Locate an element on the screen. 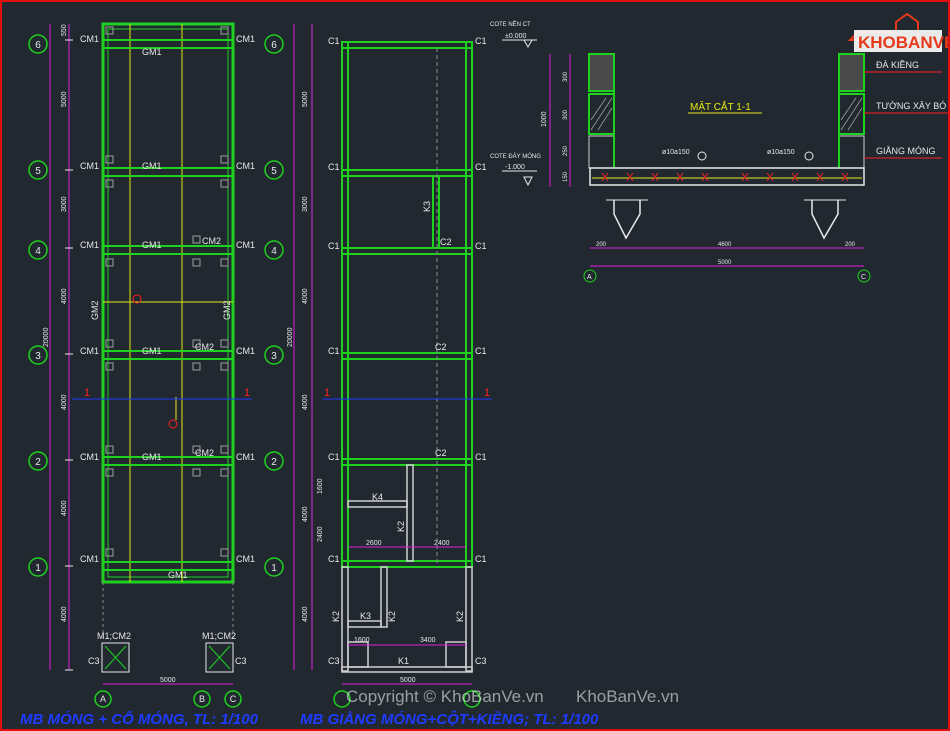 The height and width of the screenshot is (731, 950). plan1-title: MB MÓNG + CỔ MÓNG, TL: 1/100 is located at coordinates (139, 719).